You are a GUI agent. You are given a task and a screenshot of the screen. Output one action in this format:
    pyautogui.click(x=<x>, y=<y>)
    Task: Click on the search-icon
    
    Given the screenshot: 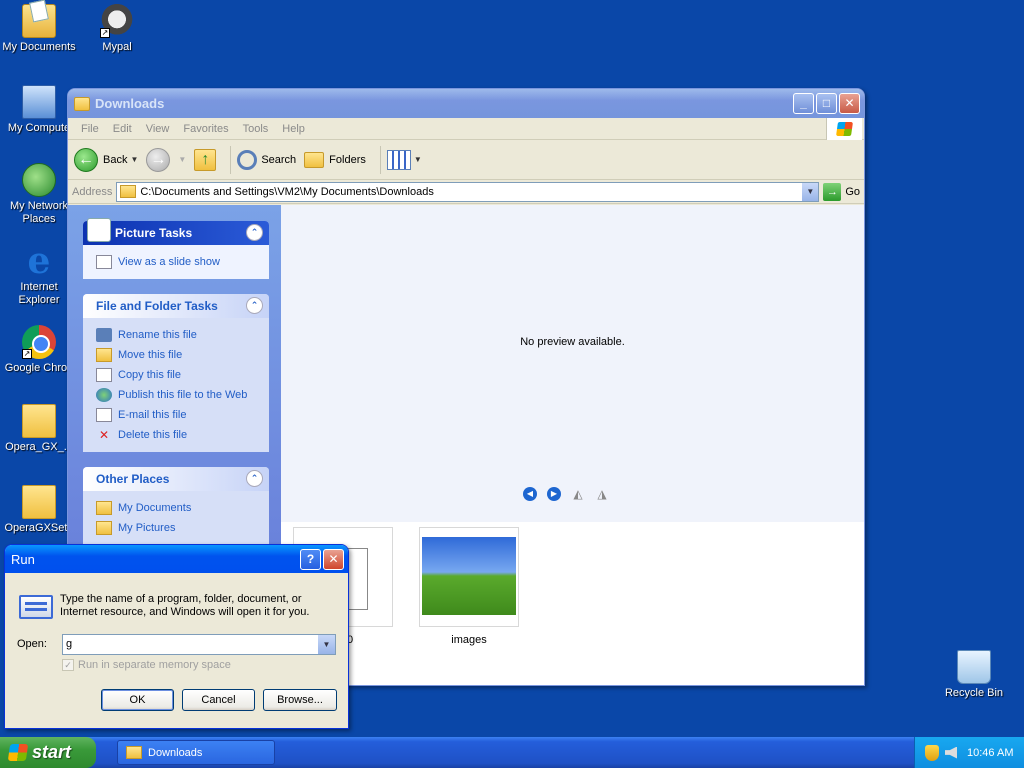 What is the action you would take?
    pyautogui.click(x=247, y=159)
    